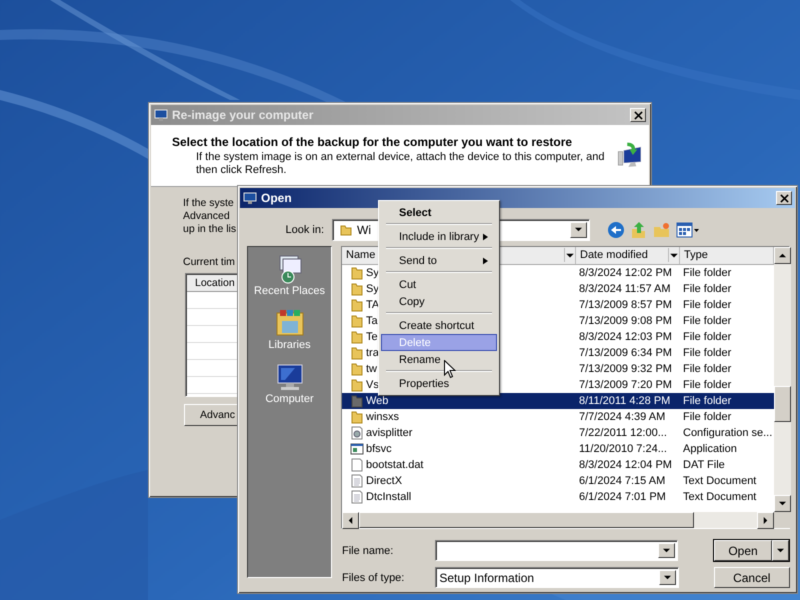 Image resolution: width=800 pixels, height=600 pixels. I want to click on body-text: If the syste, so click(209, 203).